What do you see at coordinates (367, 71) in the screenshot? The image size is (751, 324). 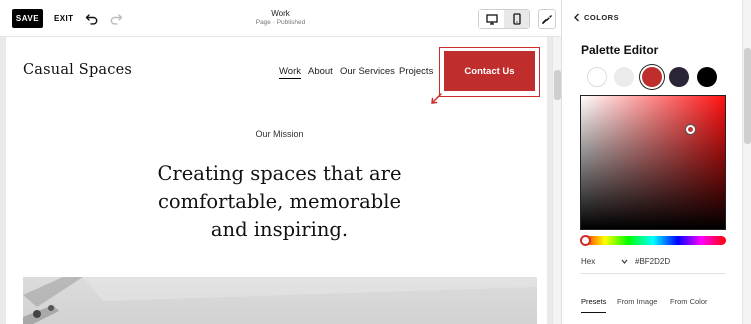 I see `nav-link-our-services: Our Services` at bounding box center [367, 71].